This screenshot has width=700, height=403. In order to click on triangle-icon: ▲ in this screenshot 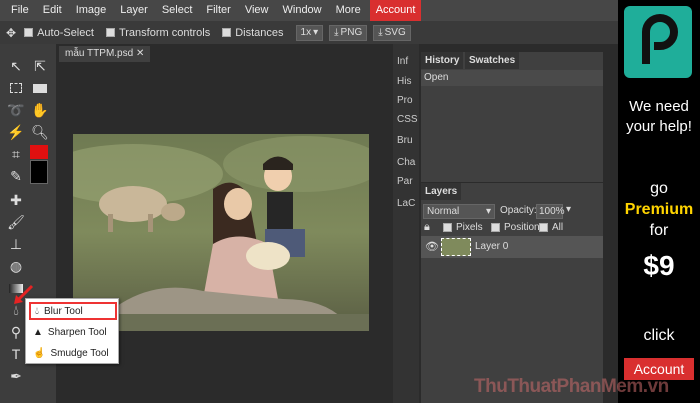, I will do `click(38, 332)`.